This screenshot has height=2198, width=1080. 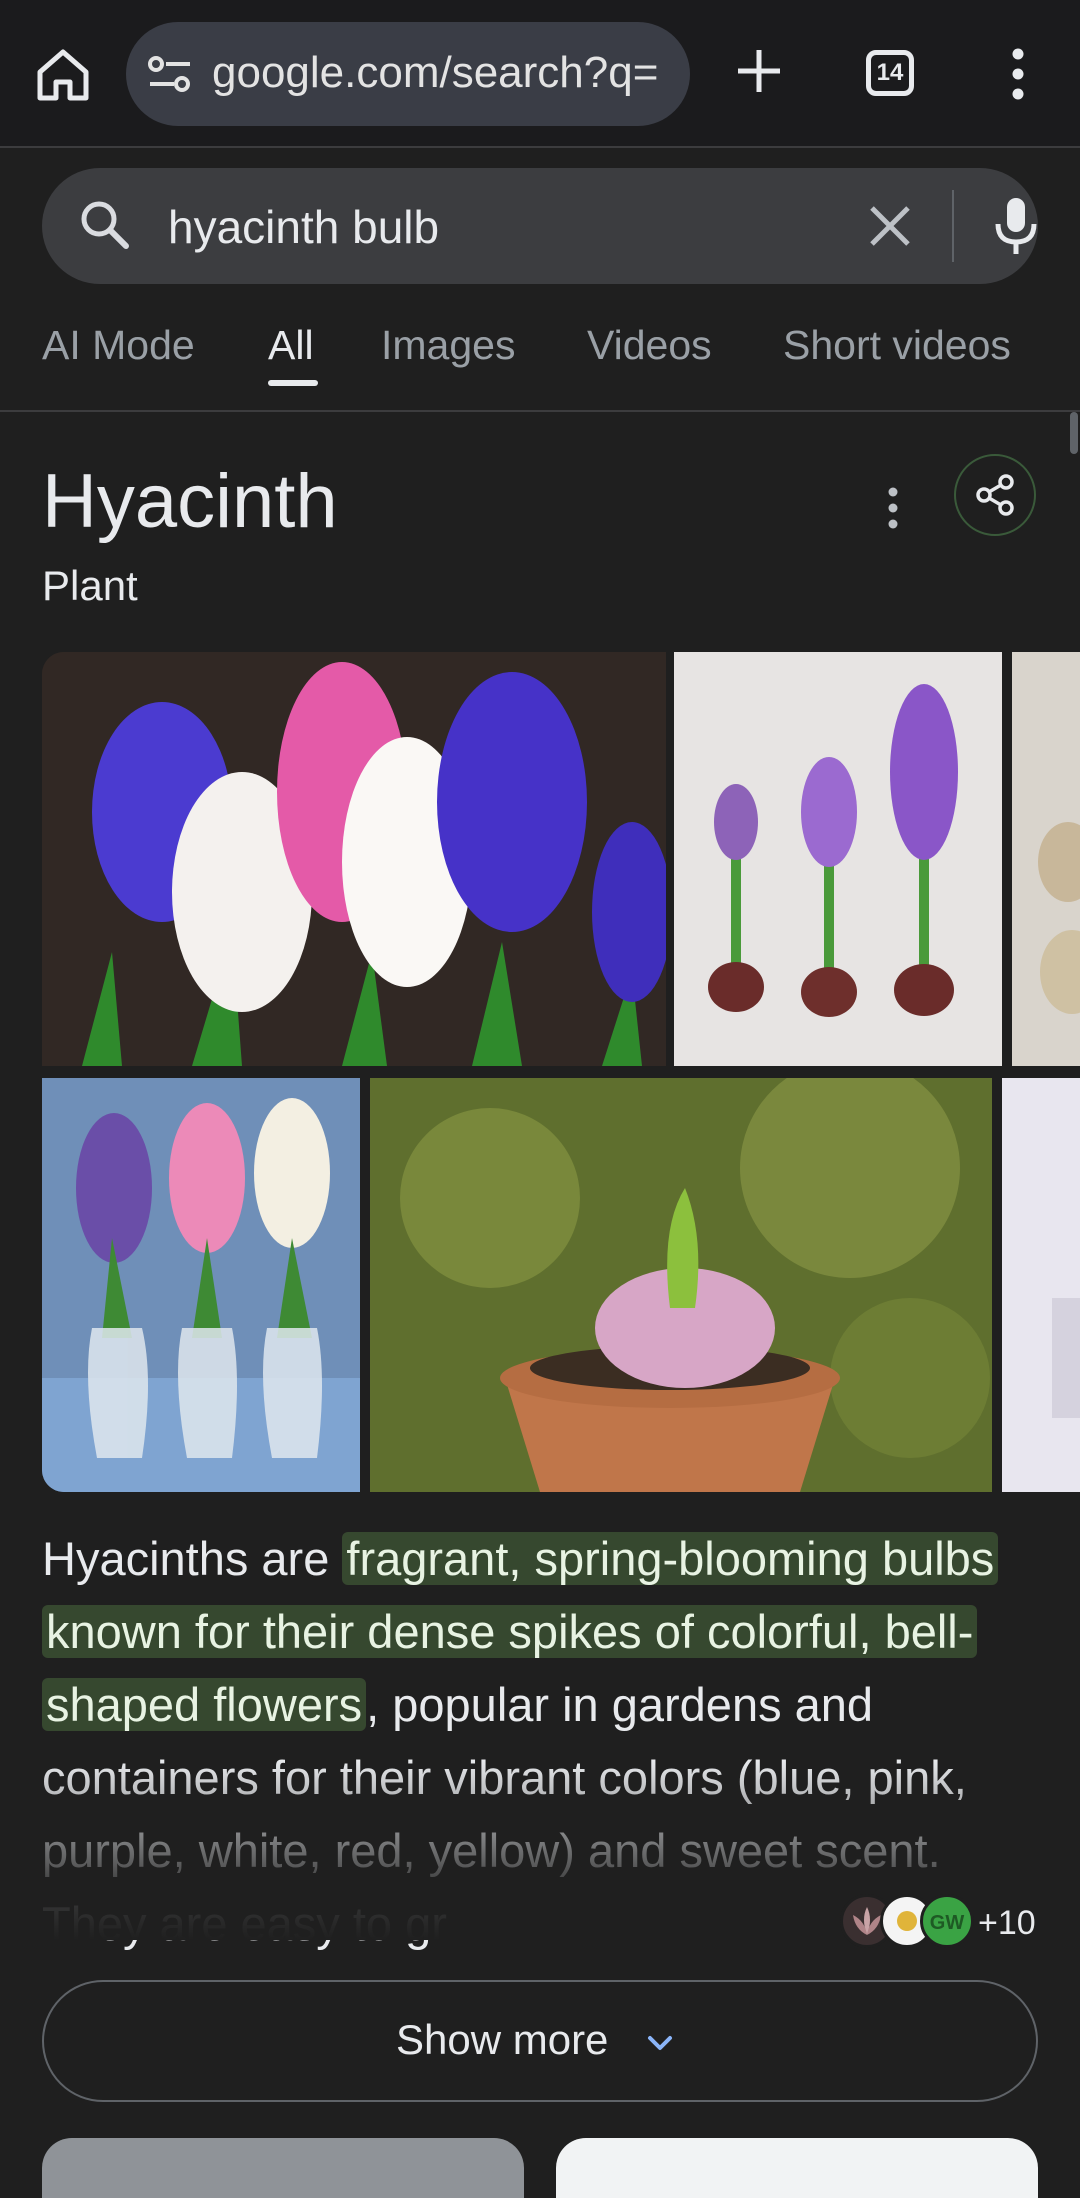 What do you see at coordinates (293, 383) in the screenshot?
I see `active-tab-indicator` at bounding box center [293, 383].